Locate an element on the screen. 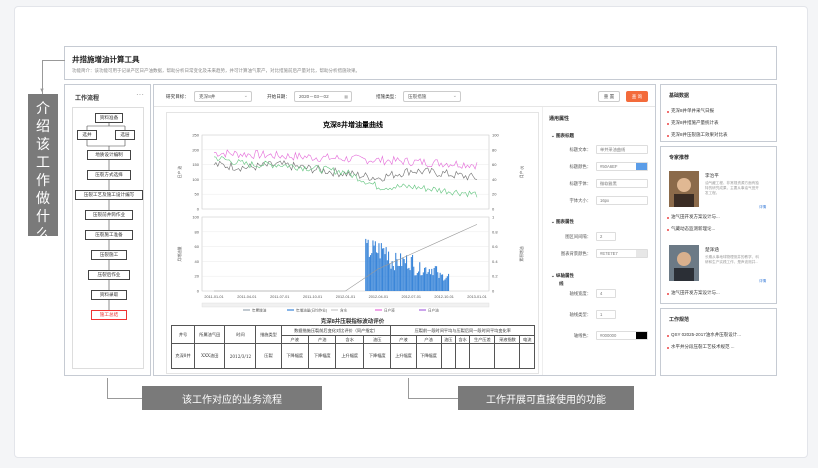 Image resolution: width=818 pixels, height=468 pixels. flow-node-frac-operation: 压裂施工 is located at coordinates (109, 255).